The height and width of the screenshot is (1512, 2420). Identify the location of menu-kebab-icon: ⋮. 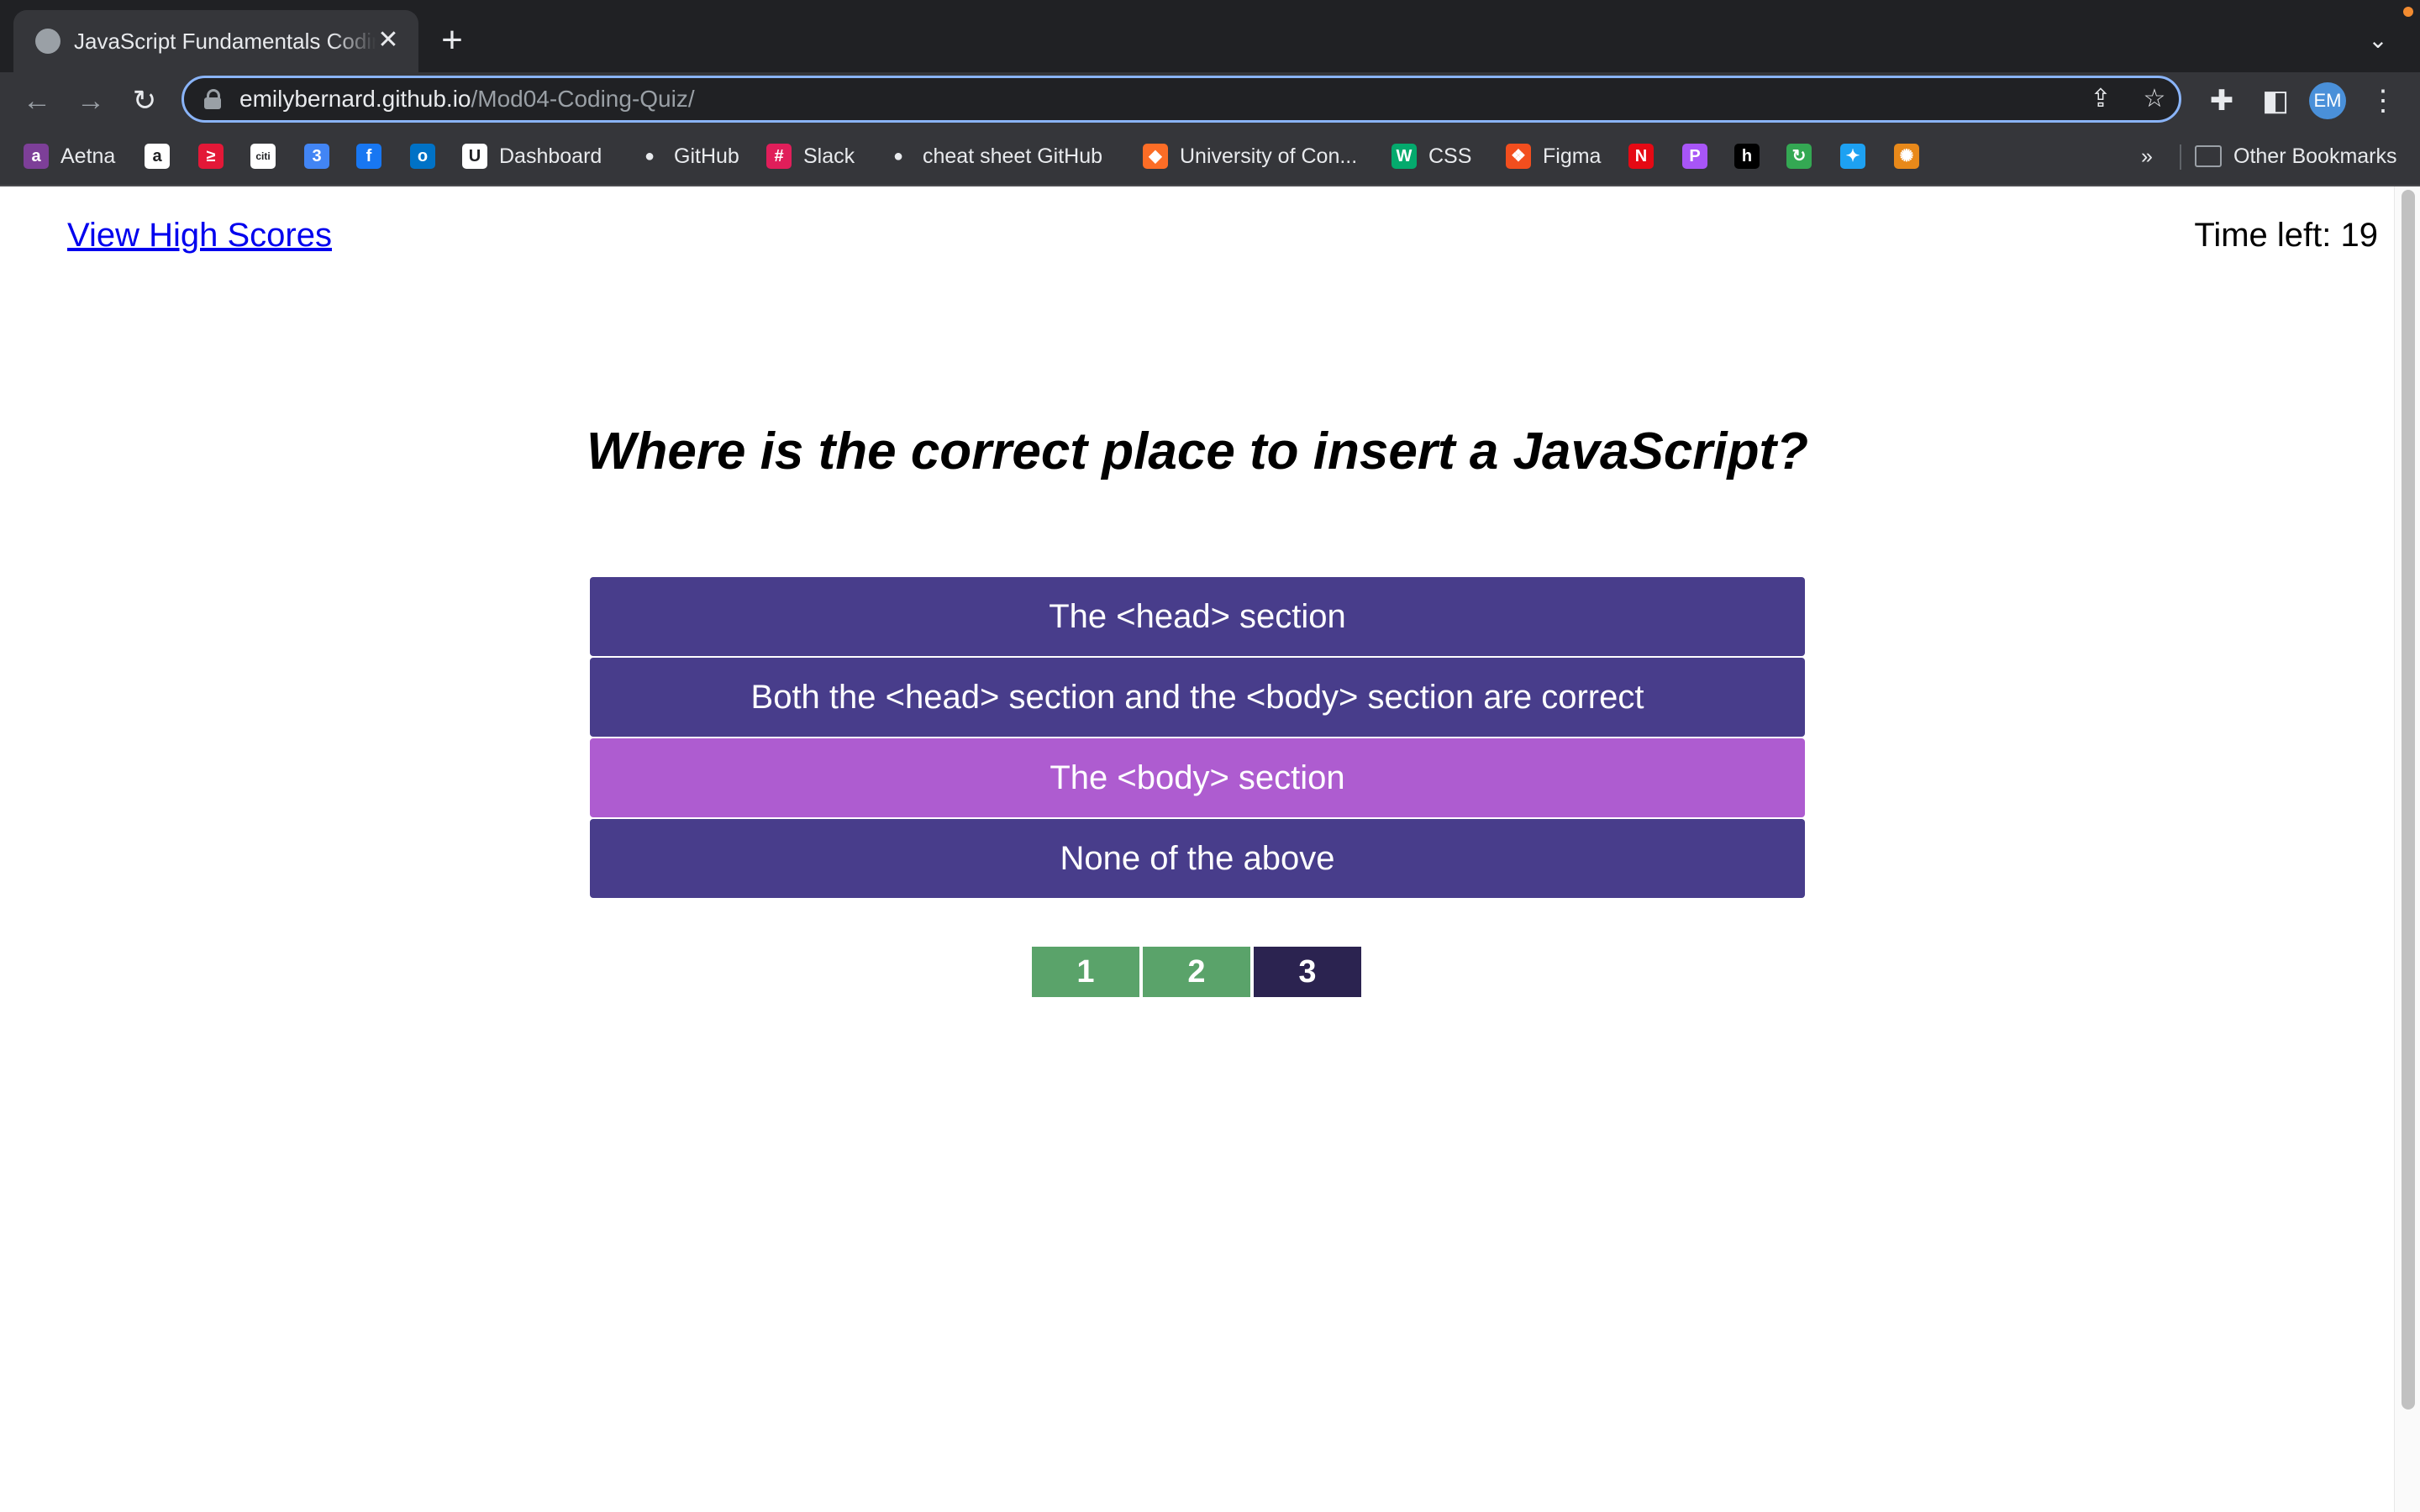
(2384, 100).